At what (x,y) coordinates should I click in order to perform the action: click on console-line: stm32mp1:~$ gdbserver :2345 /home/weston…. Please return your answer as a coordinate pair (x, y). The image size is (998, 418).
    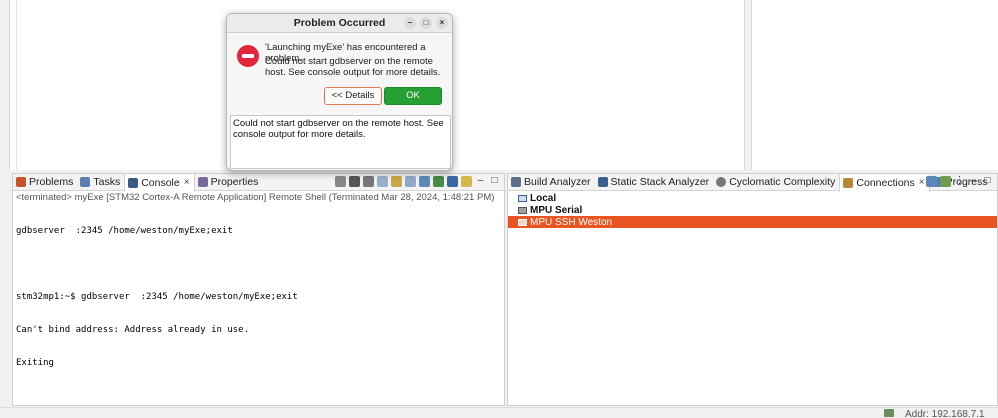
    Looking at the image, I should click on (157, 297).